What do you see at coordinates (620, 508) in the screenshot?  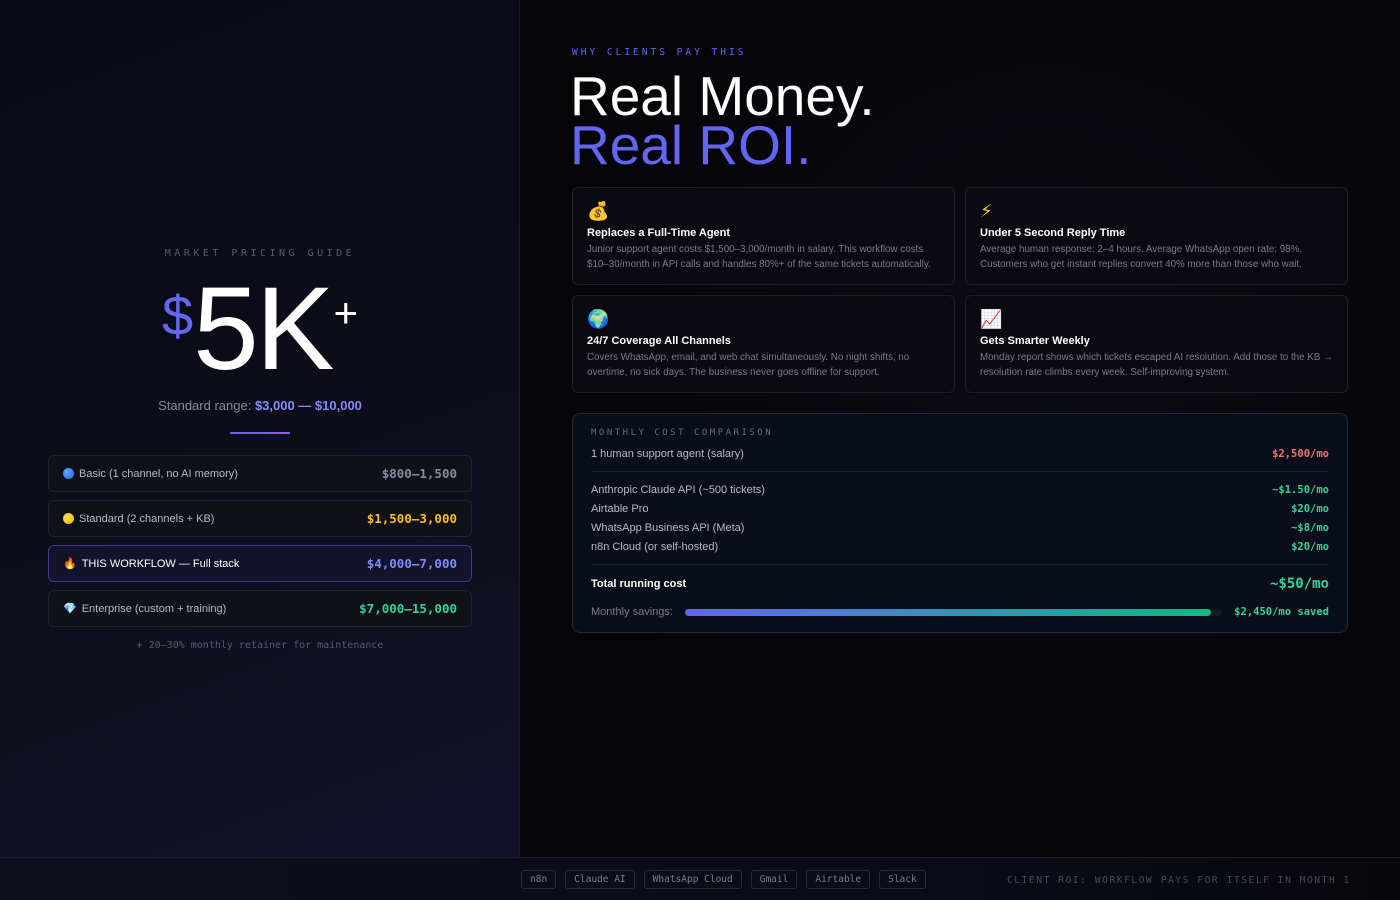 I see `cost-label: Airtable Pro` at bounding box center [620, 508].